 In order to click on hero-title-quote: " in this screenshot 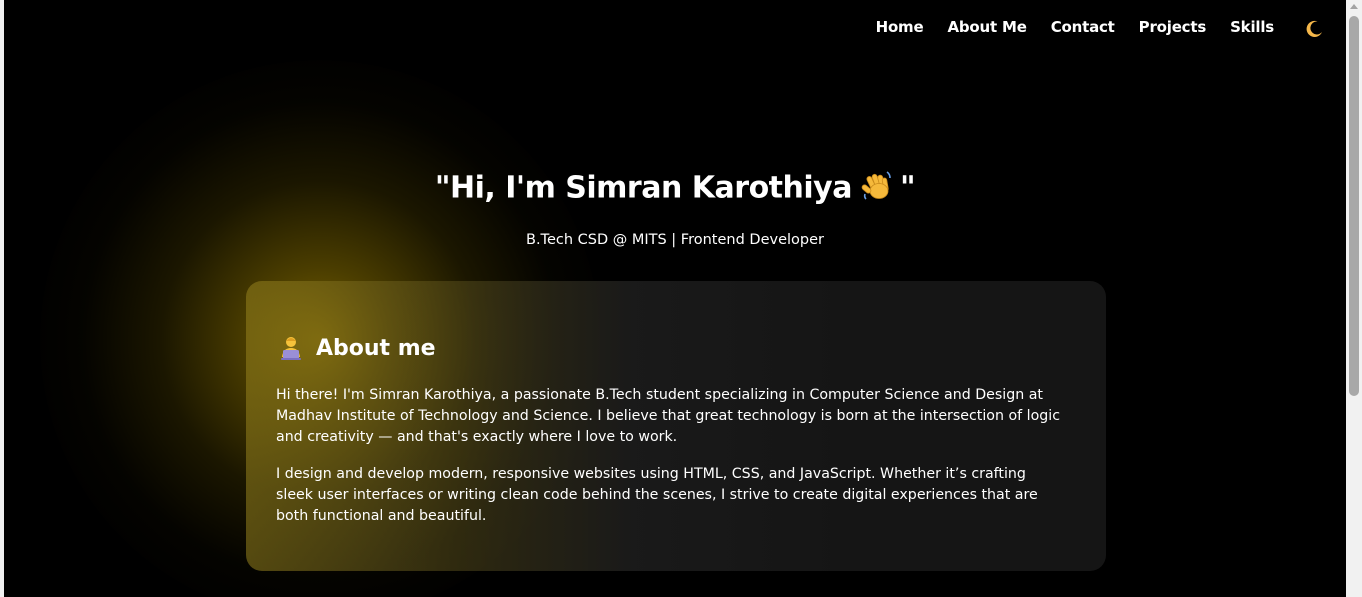, I will do `click(907, 188)`.